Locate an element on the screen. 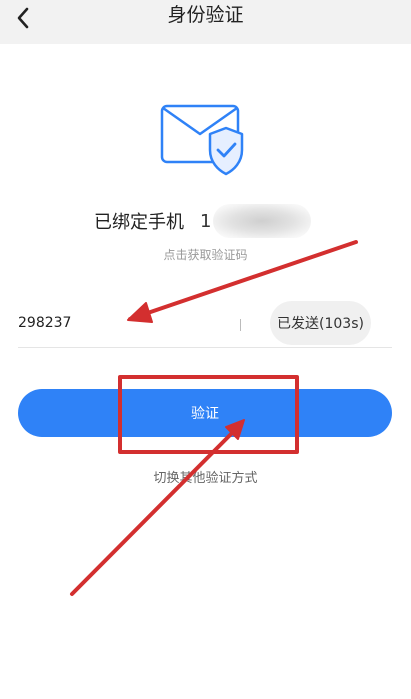  get-code-hint: 点击获取验证码 is located at coordinates (205, 255).